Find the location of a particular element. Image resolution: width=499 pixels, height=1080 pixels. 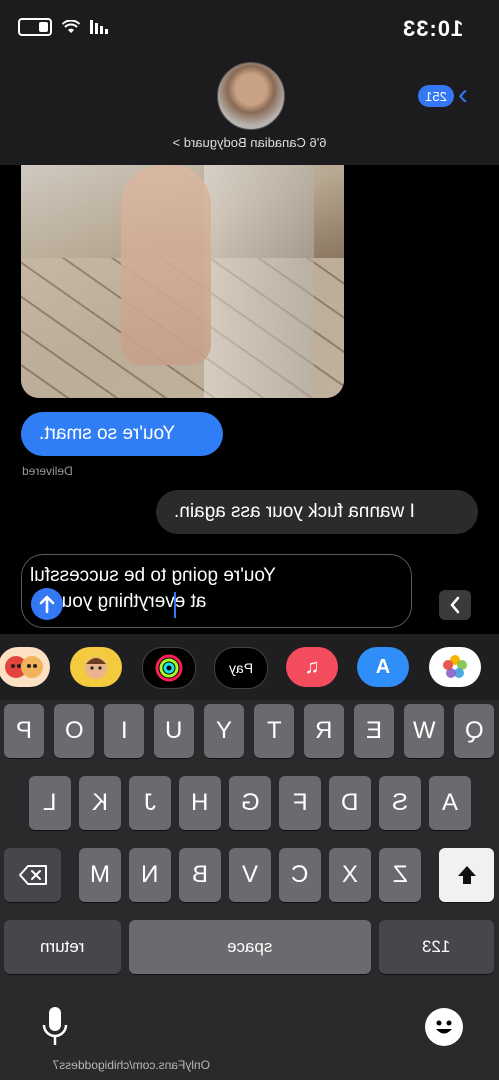

stickers-faces is located at coordinates (24, 667).